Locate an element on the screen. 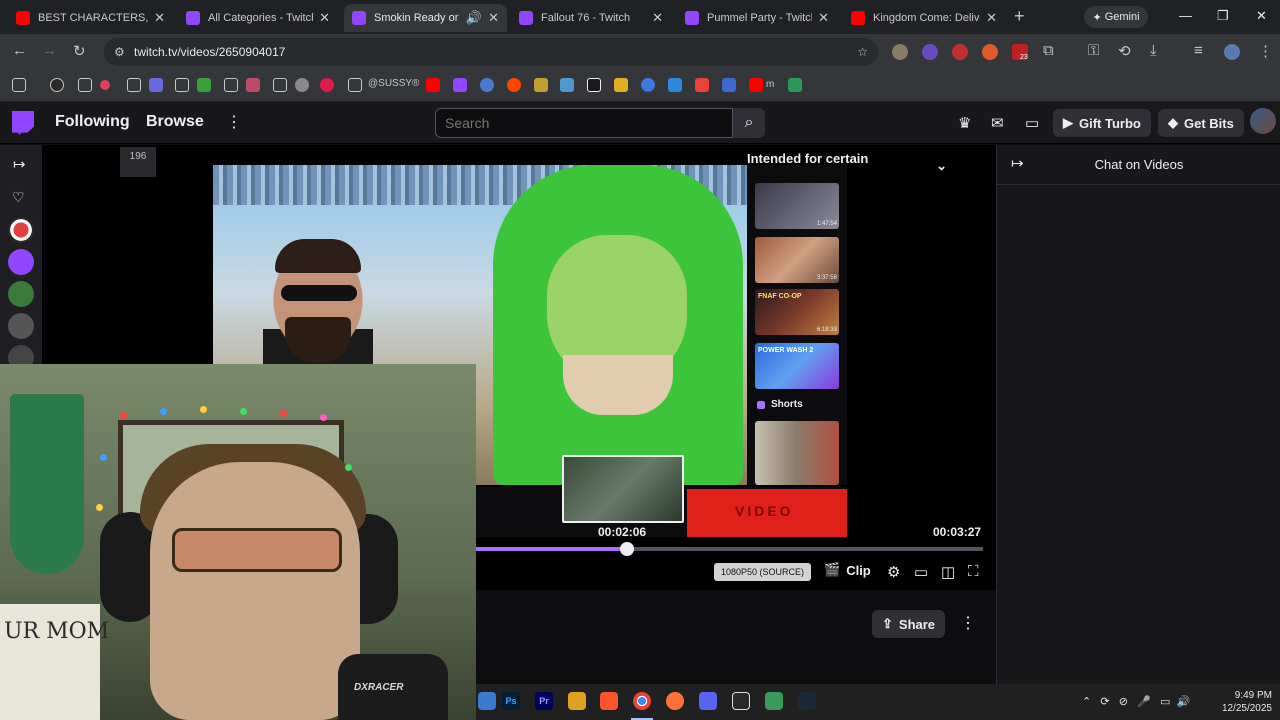 This screenshot has height=720, width=1280. browser-tab: Pummel Party - Twitch ✕ is located at coordinates (757, 18).